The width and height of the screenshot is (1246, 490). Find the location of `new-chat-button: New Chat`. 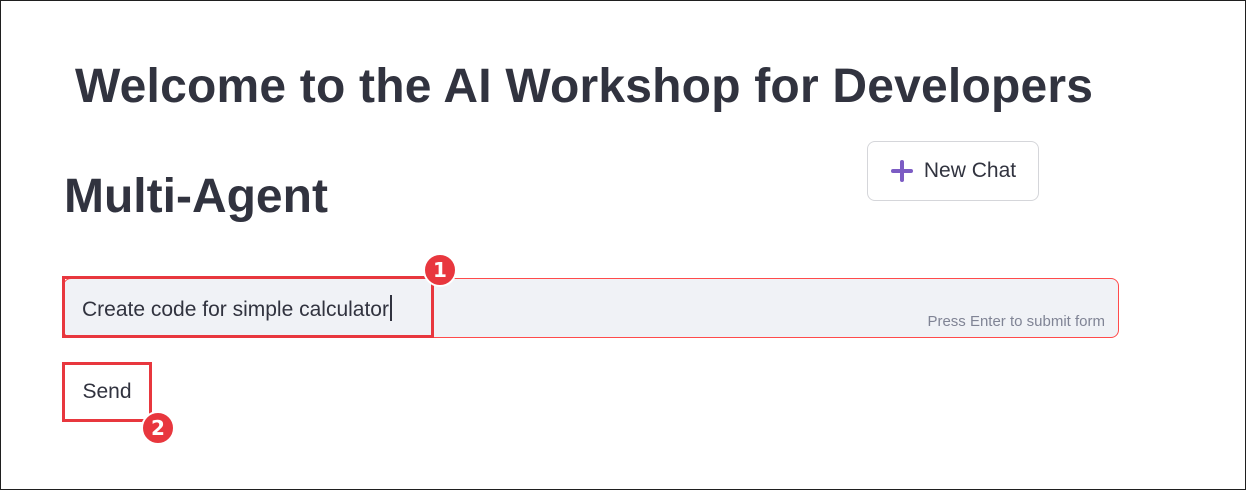

new-chat-button: New Chat is located at coordinates (953, 171).